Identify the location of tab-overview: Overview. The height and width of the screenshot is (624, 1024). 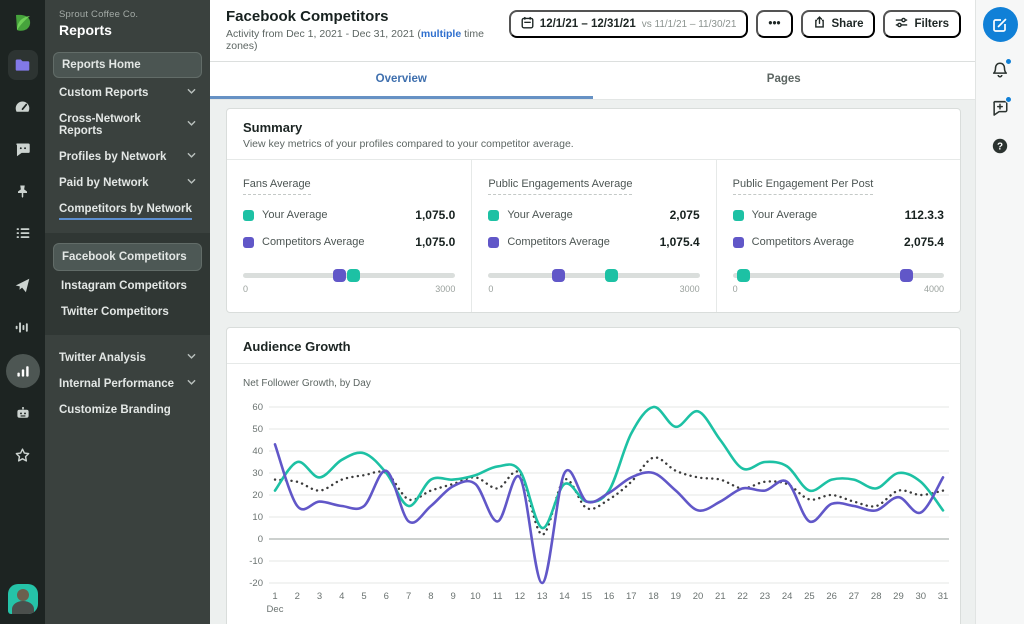
(401, 80).